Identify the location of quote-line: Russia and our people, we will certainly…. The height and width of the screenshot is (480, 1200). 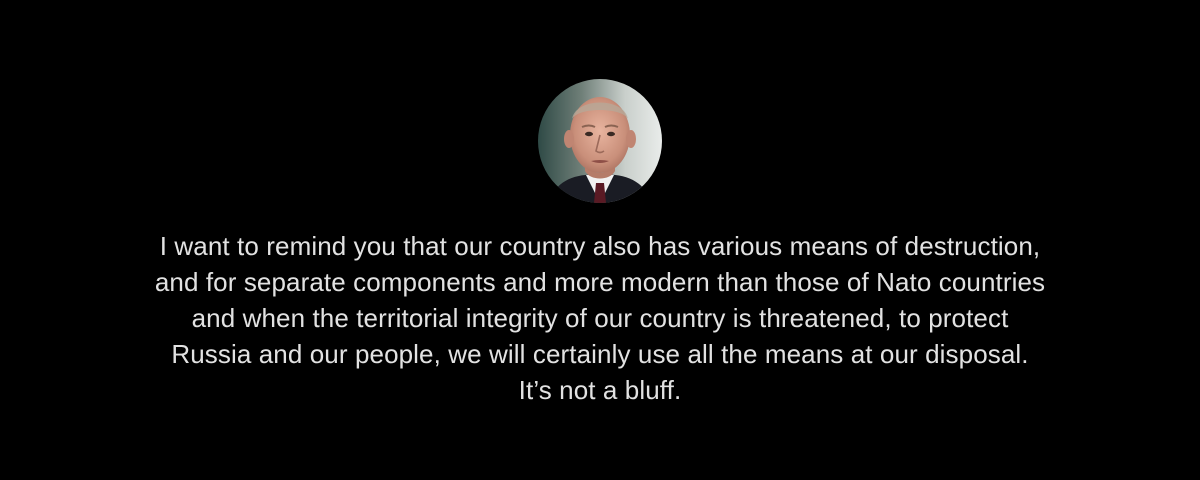
(600, 354).